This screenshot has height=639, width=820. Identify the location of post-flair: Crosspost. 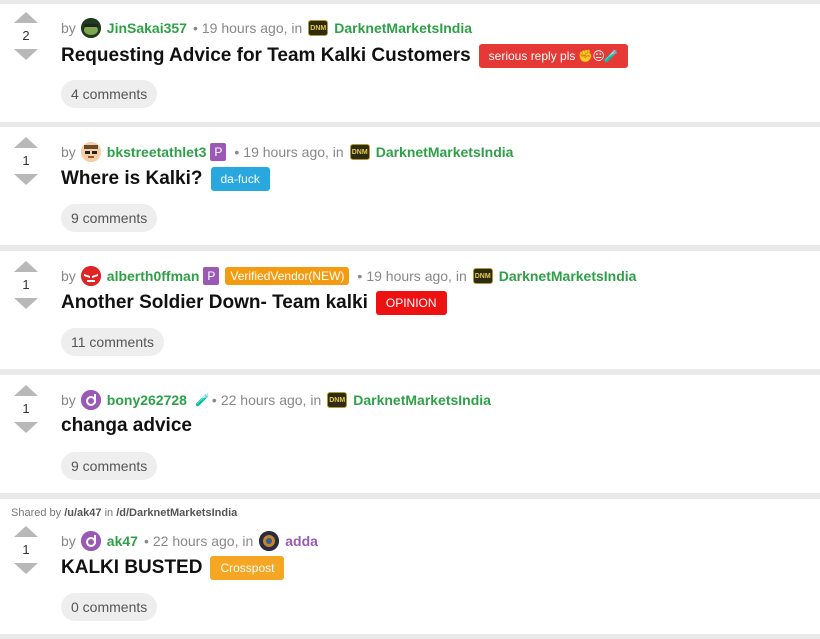
(247, 568).